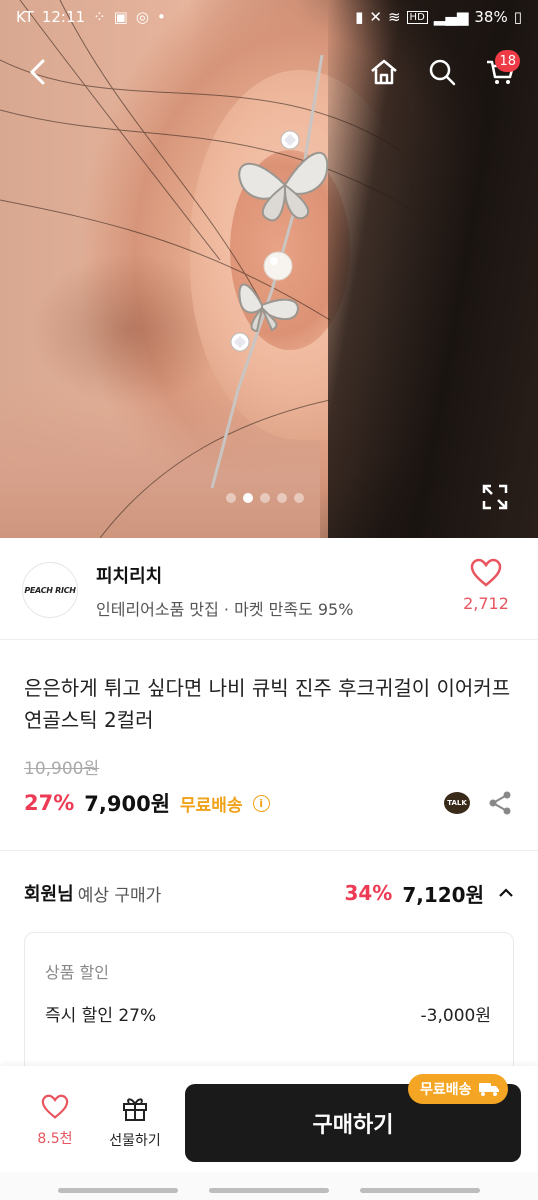  Describe the element at coordinates (267, 704) in the screenshot. I see `product-title: 은은하게 튀고 싶다면 나비 큐빅 진주 후크귀걸이 이어커프 연골스틱 2컬러` at that location.